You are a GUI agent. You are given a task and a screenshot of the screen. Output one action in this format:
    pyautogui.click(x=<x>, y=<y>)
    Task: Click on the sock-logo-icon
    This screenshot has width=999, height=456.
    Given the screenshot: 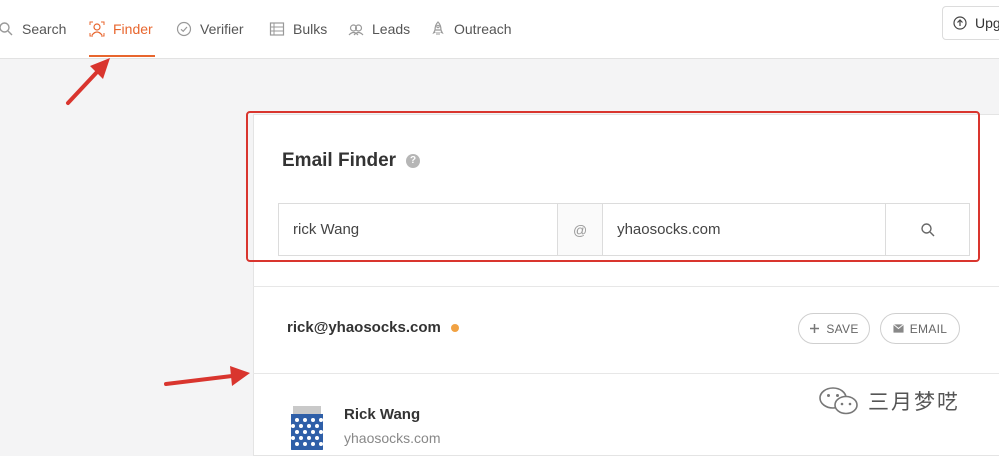 What is the action you would take?
    pyautogui.click(x=307, y=427)
    